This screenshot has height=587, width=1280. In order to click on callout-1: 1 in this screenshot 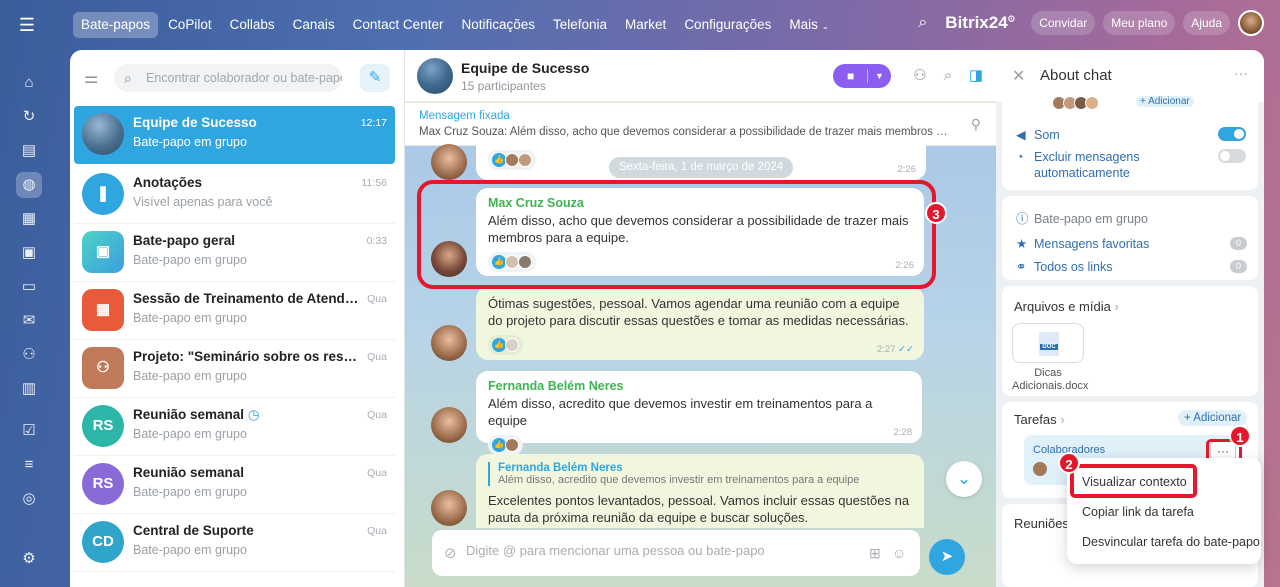, I will do `click(1240, 436)`.